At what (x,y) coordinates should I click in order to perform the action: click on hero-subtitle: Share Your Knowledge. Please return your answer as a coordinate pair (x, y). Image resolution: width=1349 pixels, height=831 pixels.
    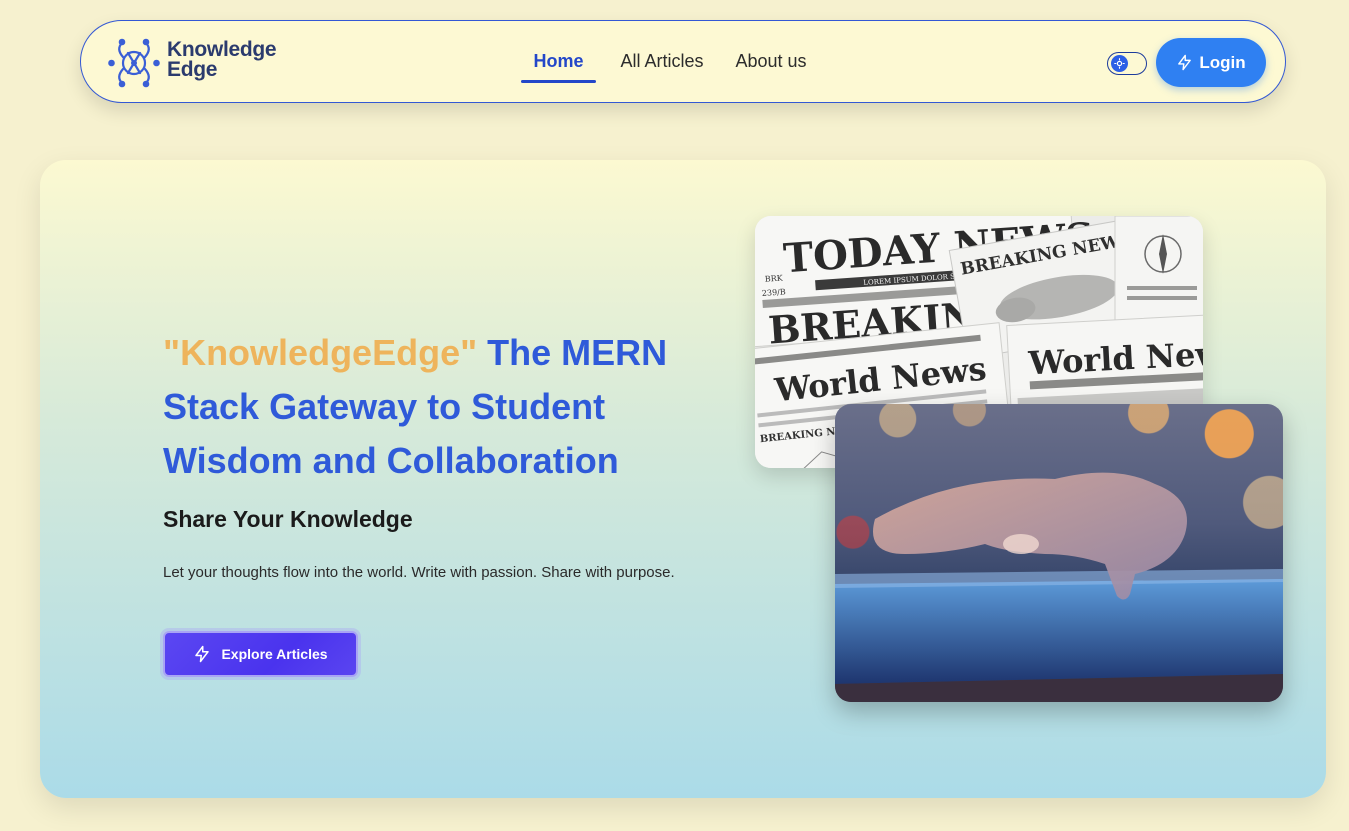
    Looking at the image, I should click on (288, 519).